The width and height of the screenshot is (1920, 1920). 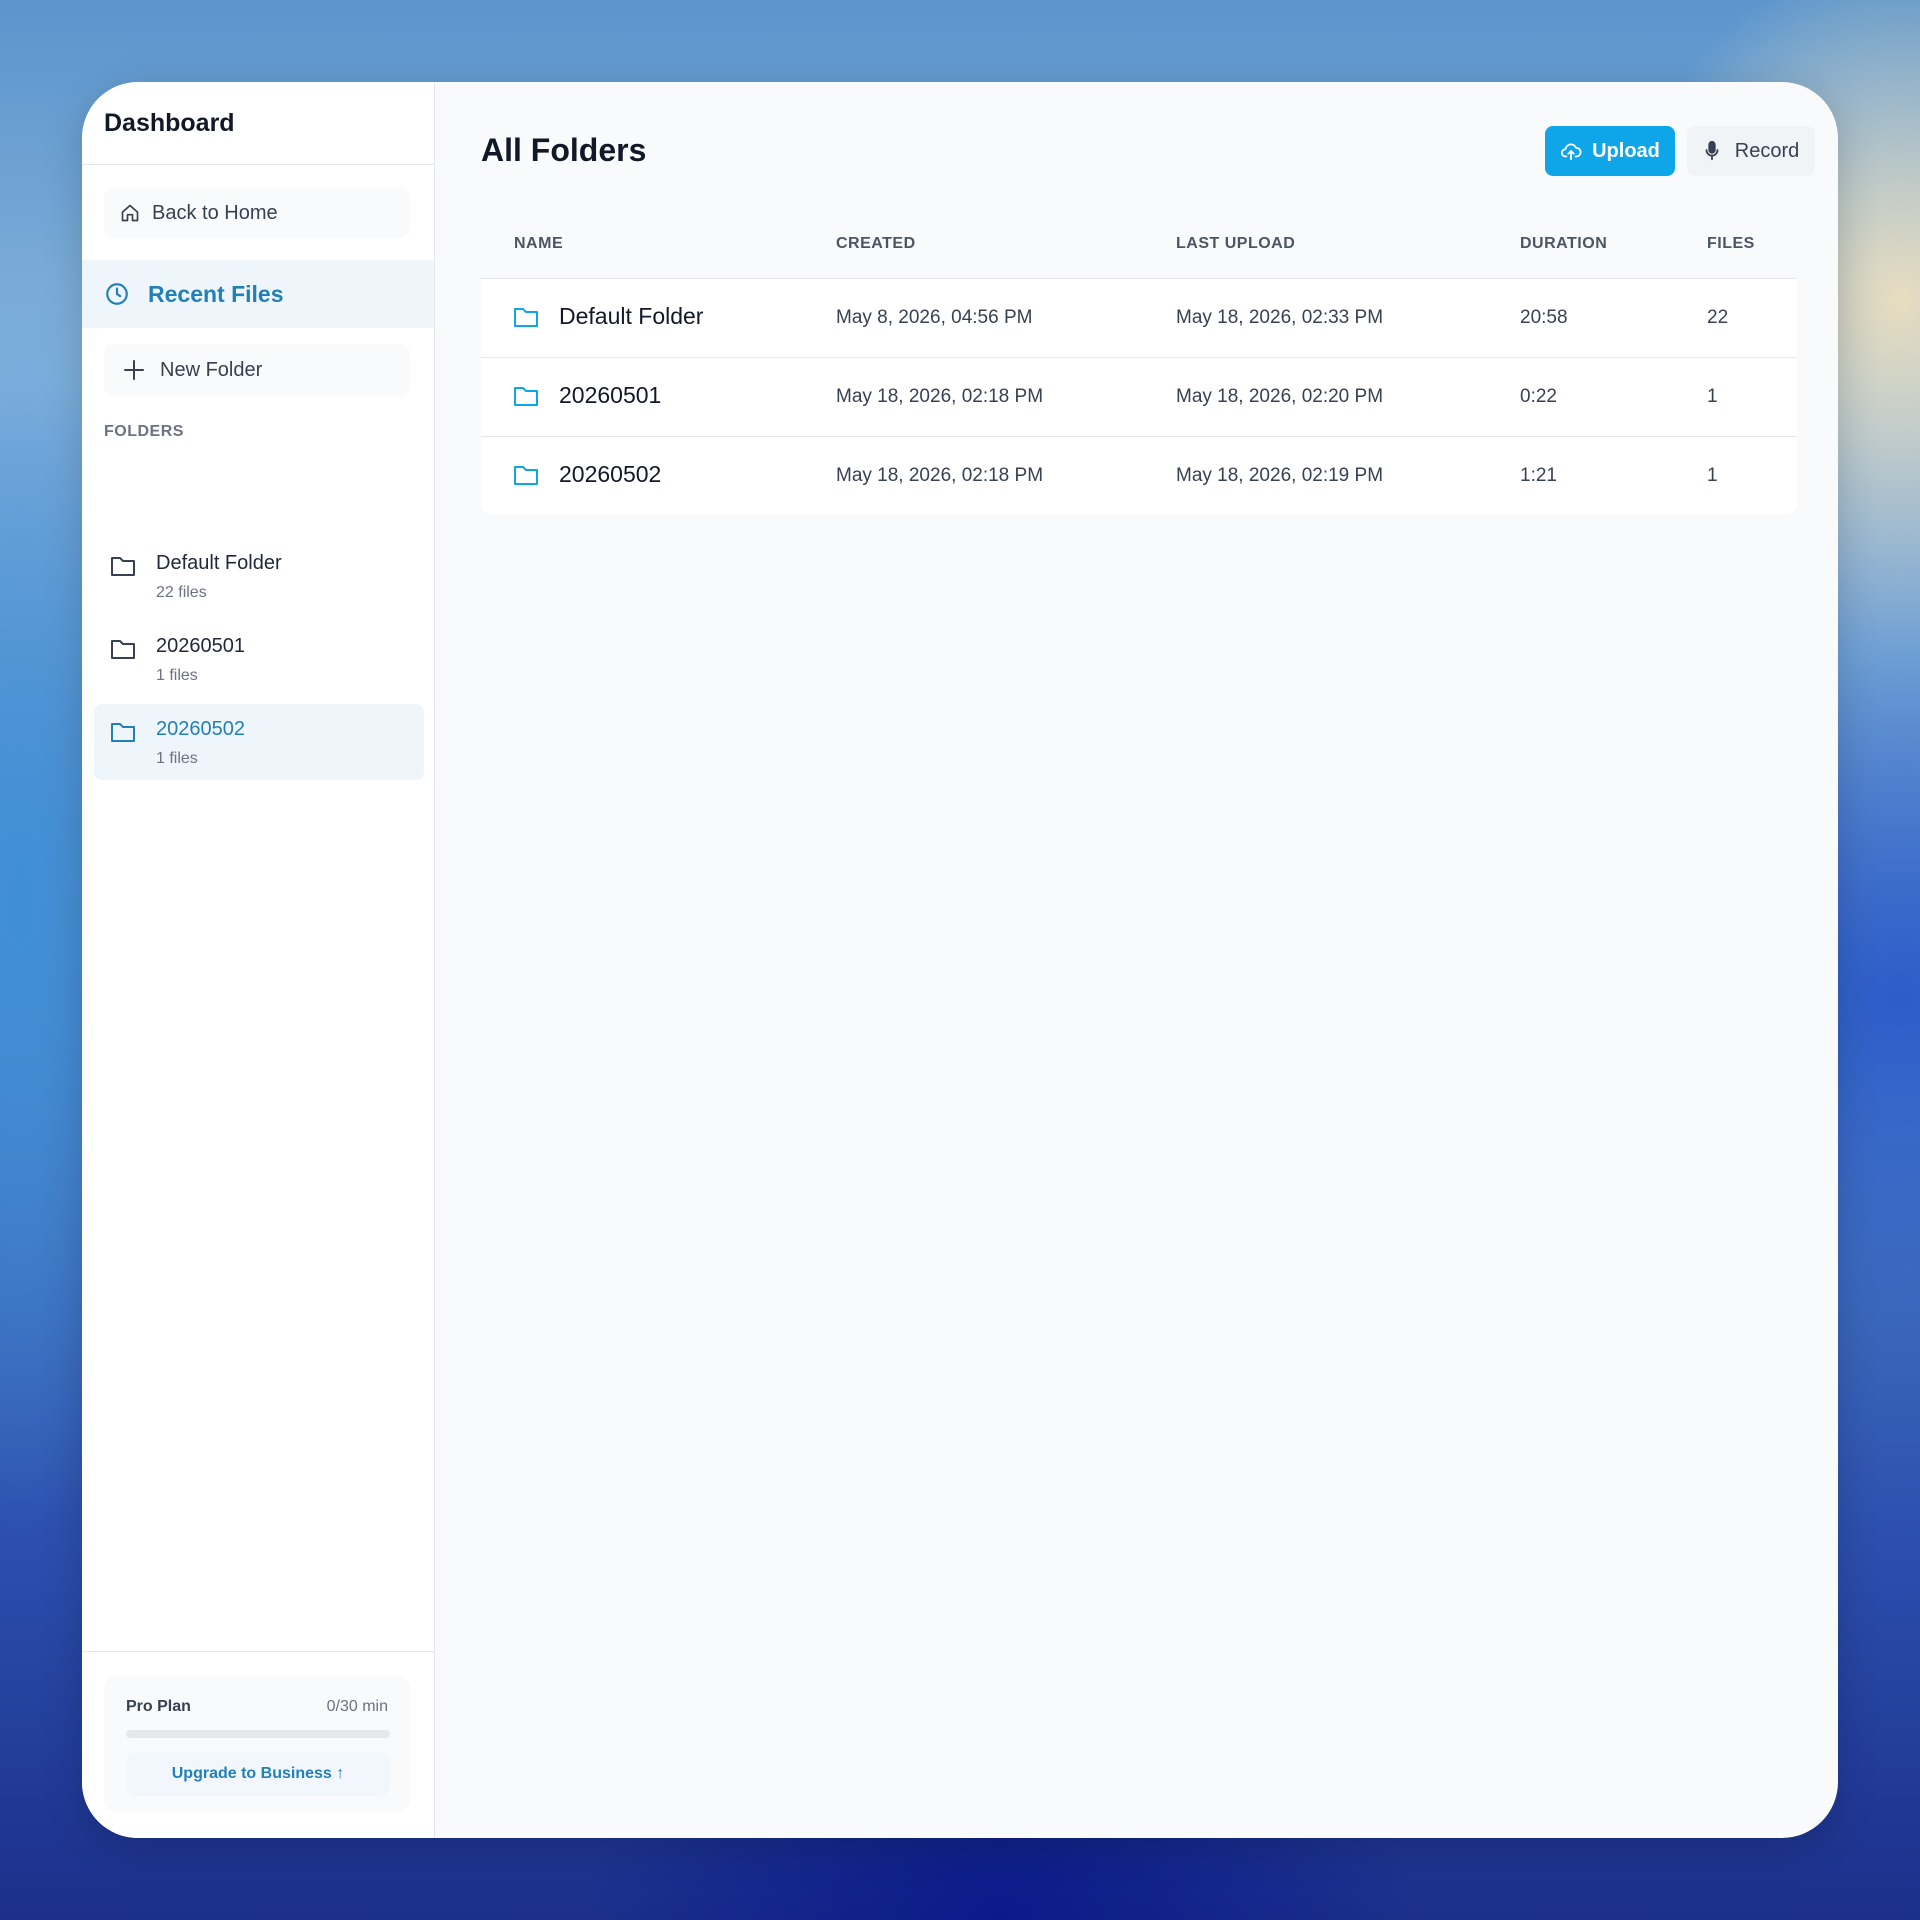 I want to click on row-duration: 20:58, so click(x=1544, y=317).